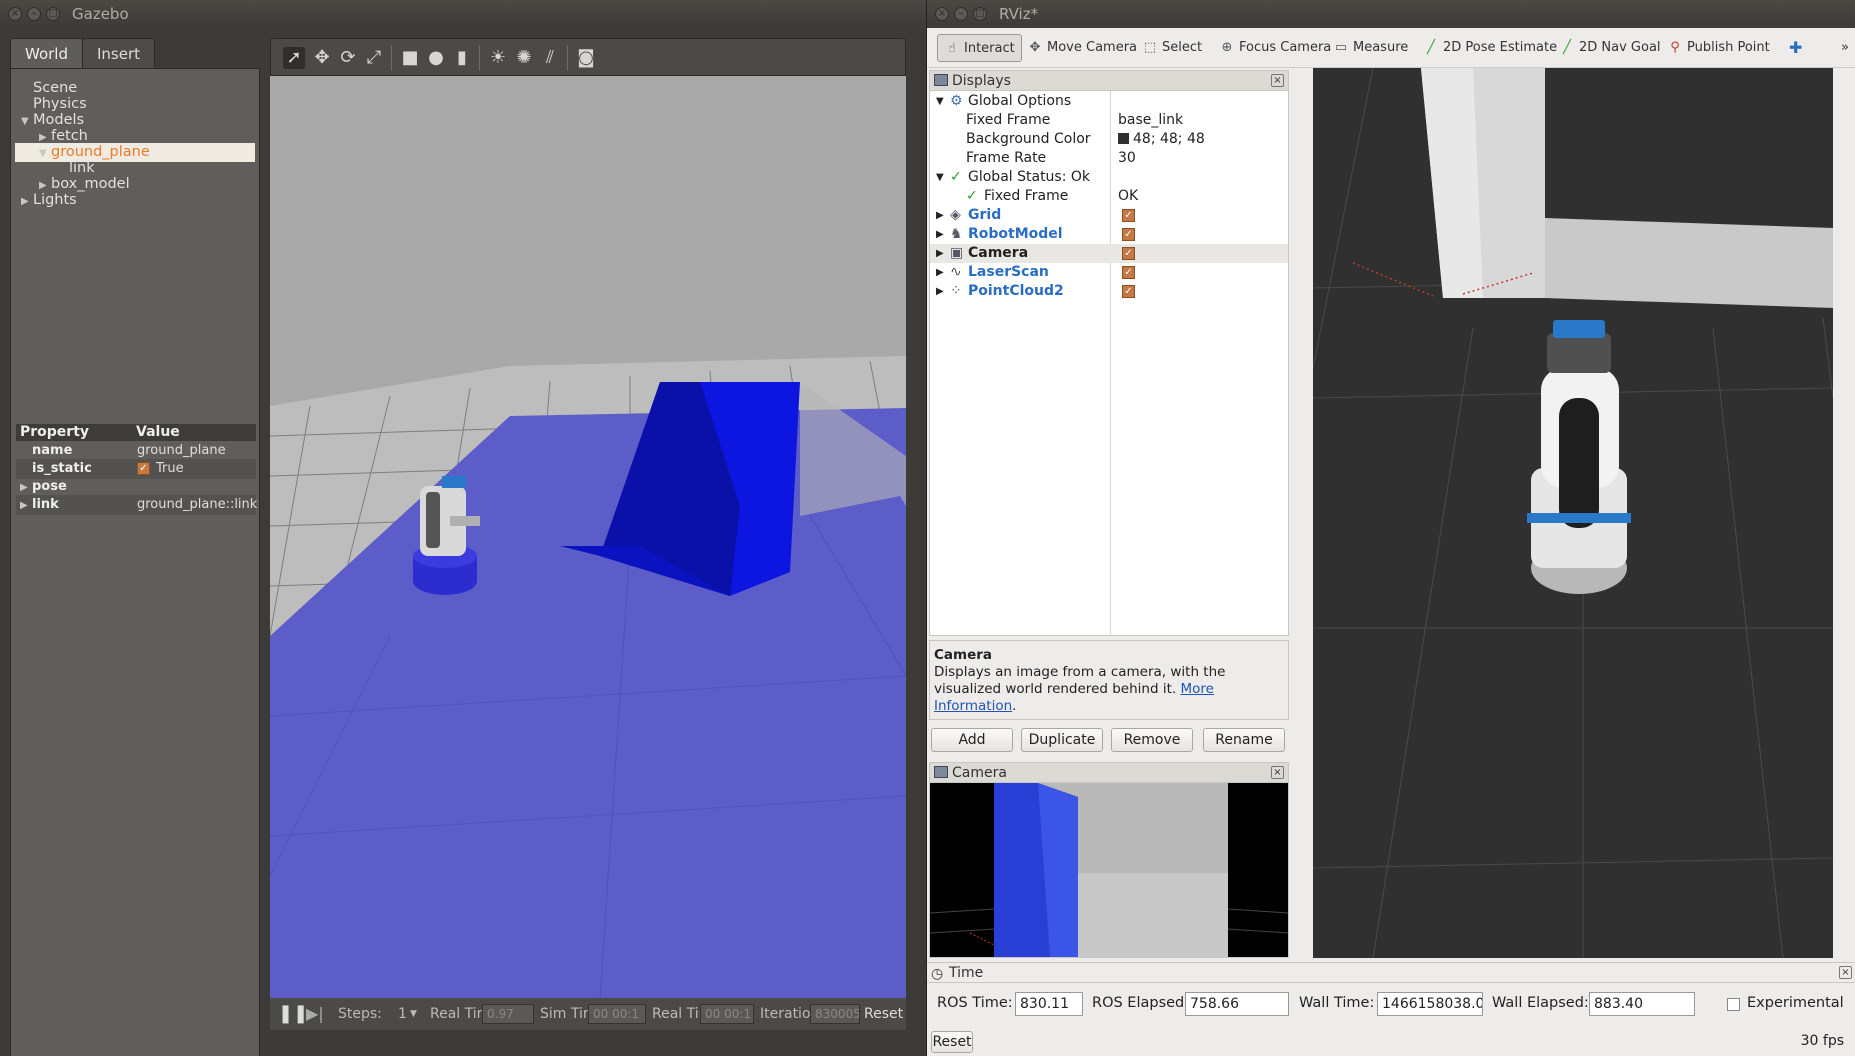 This screenshot has width=1855, height=1056. I want to click on screenshot-camera-icon: ◙, so click(586, 58).